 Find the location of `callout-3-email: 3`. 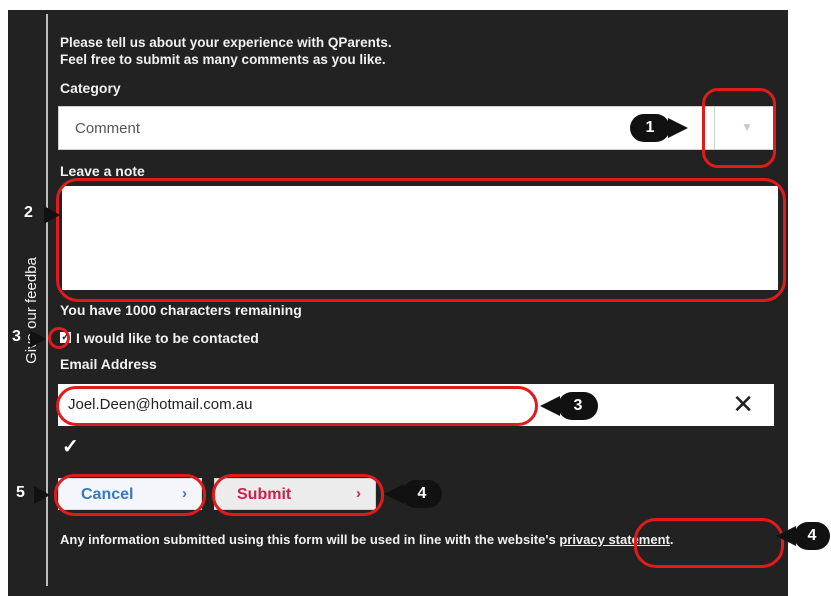

callout-3-email: 3 is located at coordinates (569, 406).